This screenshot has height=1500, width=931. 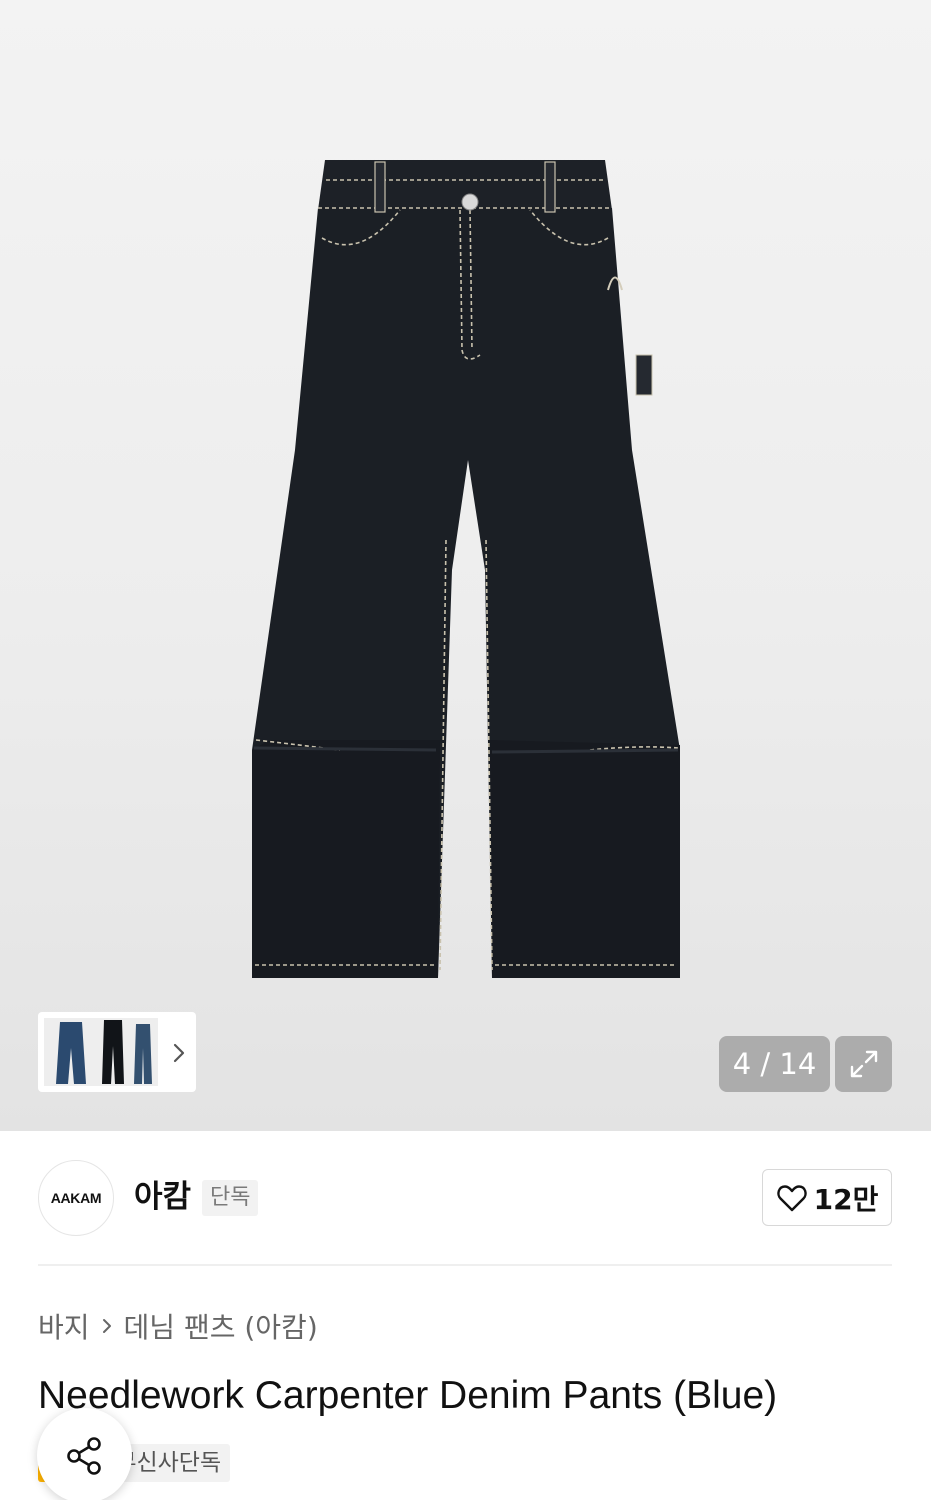 I want to click on breadcrumb: 바지 데님 팬츠 (아캄), so click(x=178, y=1326).